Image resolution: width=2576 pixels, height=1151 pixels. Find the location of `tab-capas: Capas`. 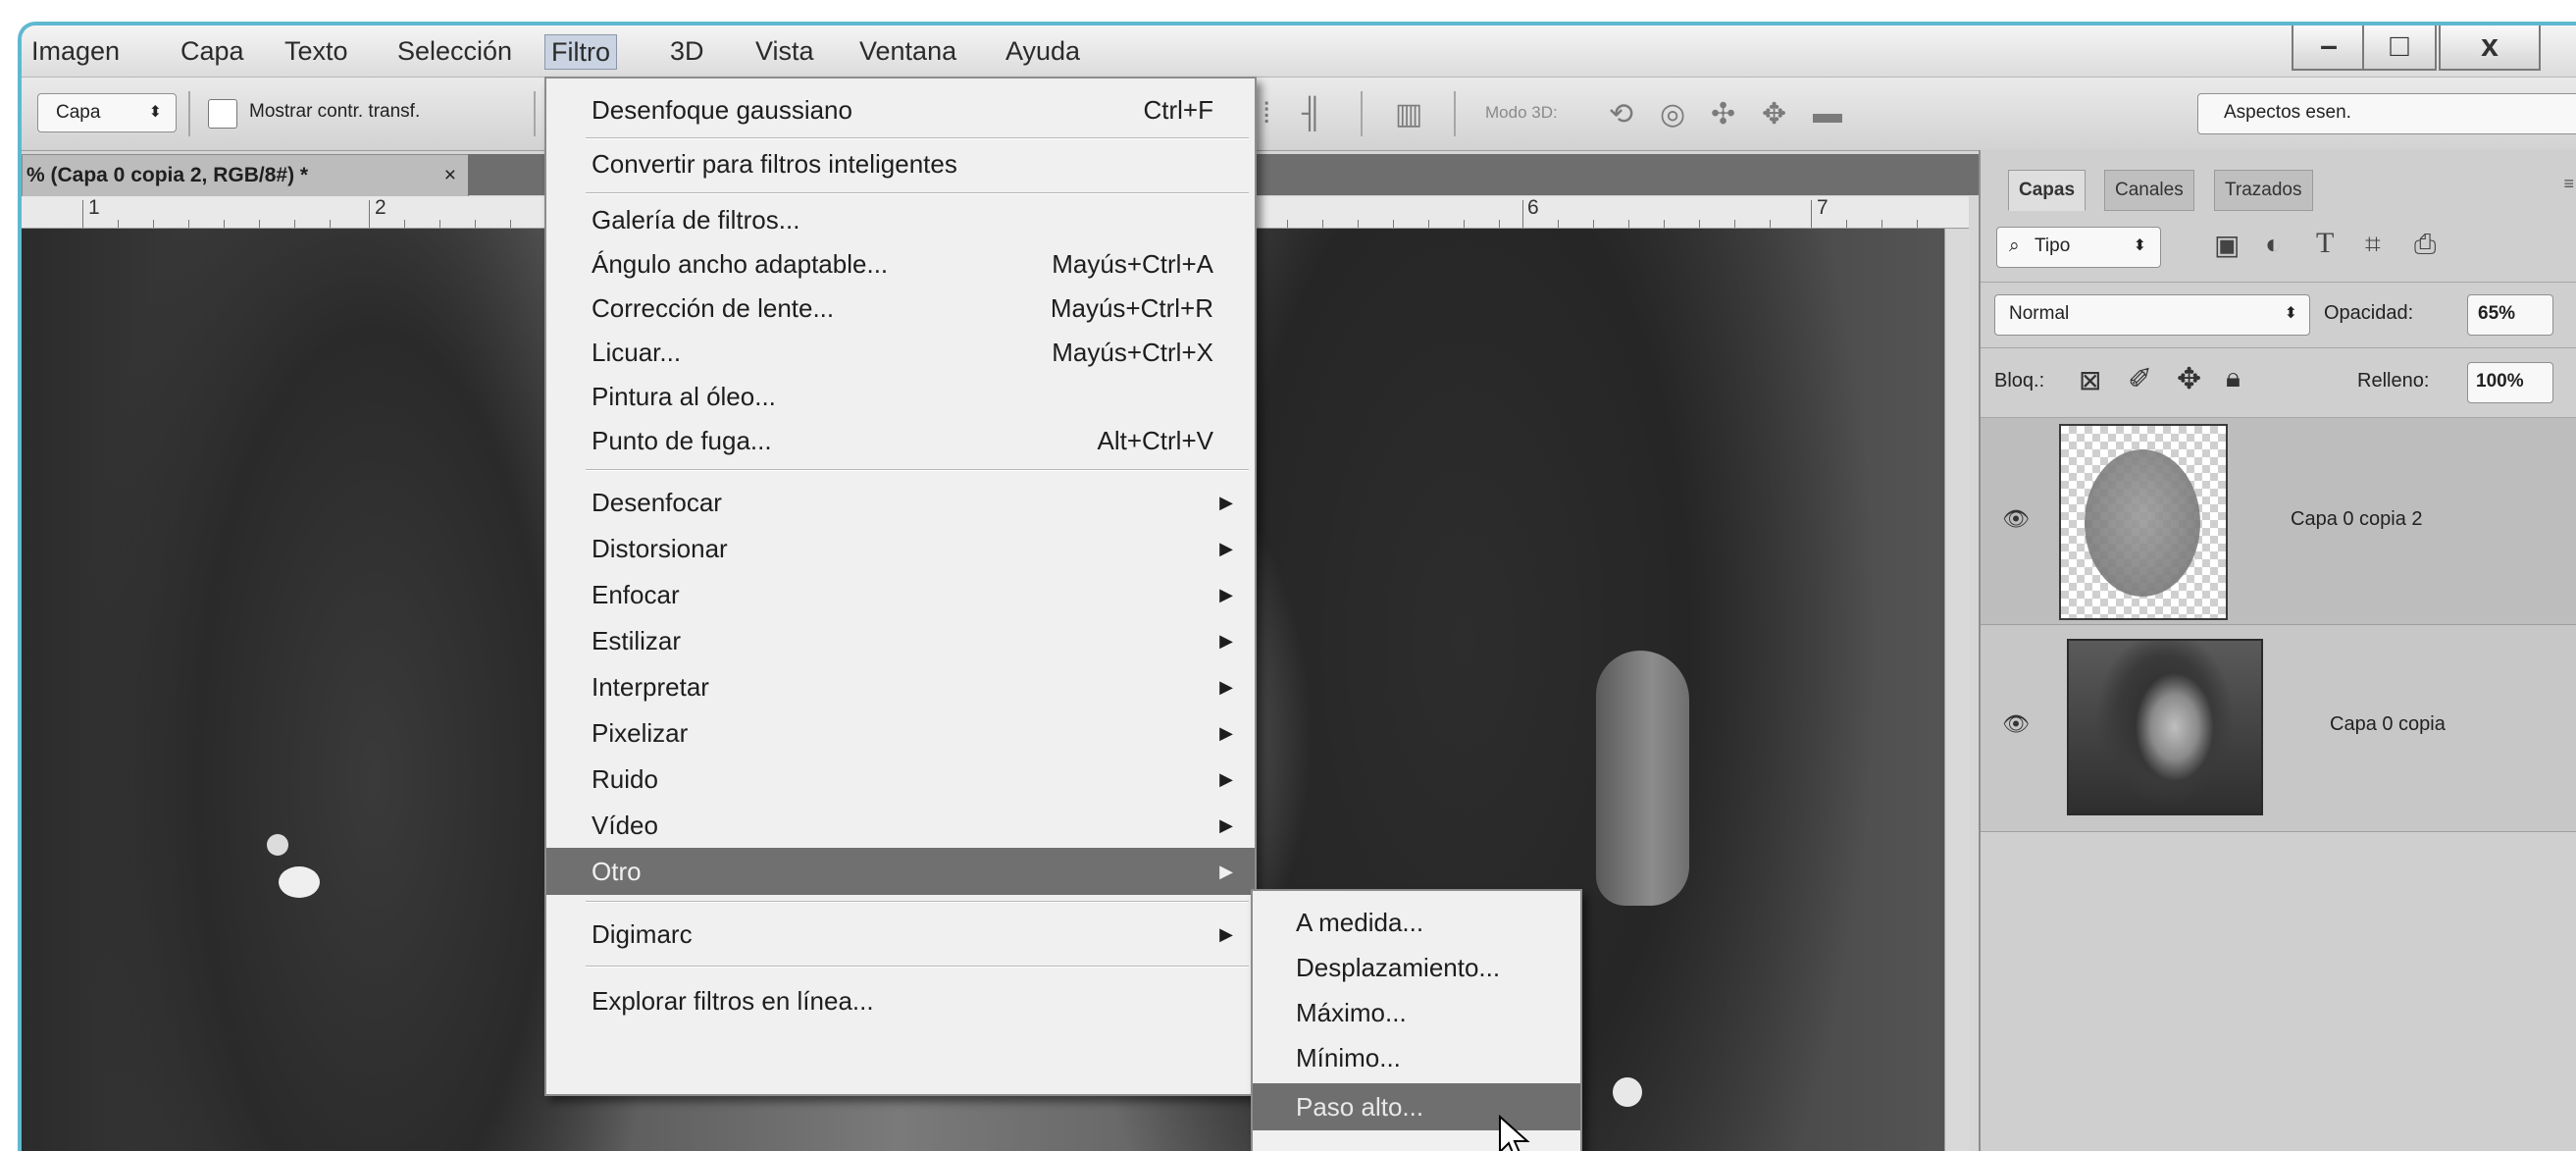

tab-capas: Capas is located at coordinates (2047, 190).